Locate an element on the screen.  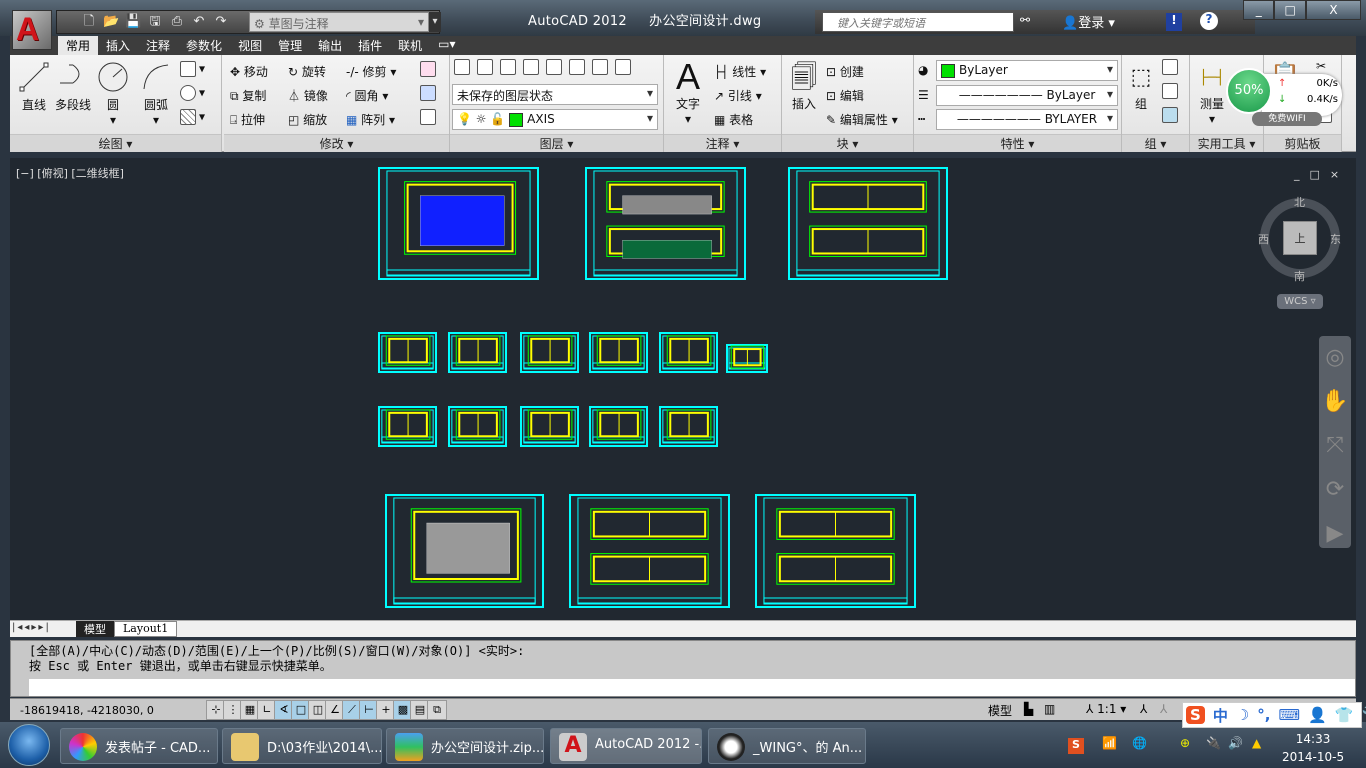
wifi-icon: 📶 is located at coordinates (1109, 743).